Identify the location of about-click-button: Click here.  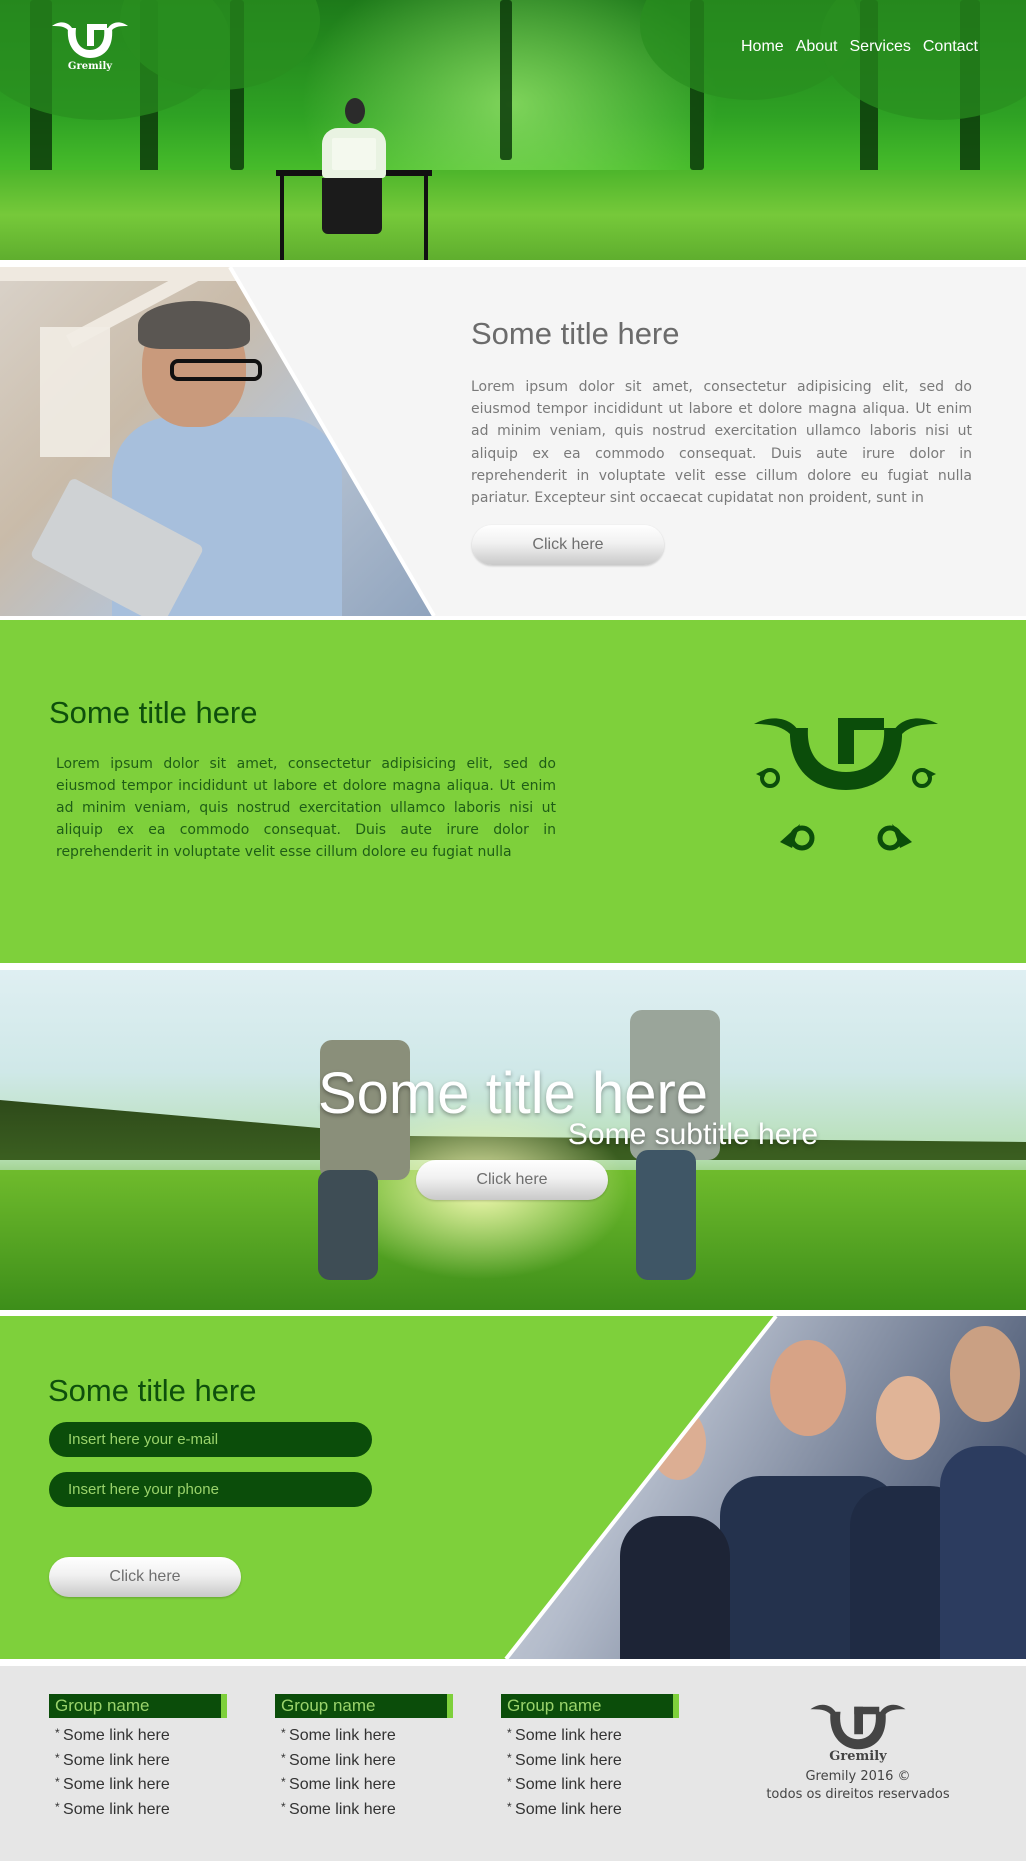
(568, 545).